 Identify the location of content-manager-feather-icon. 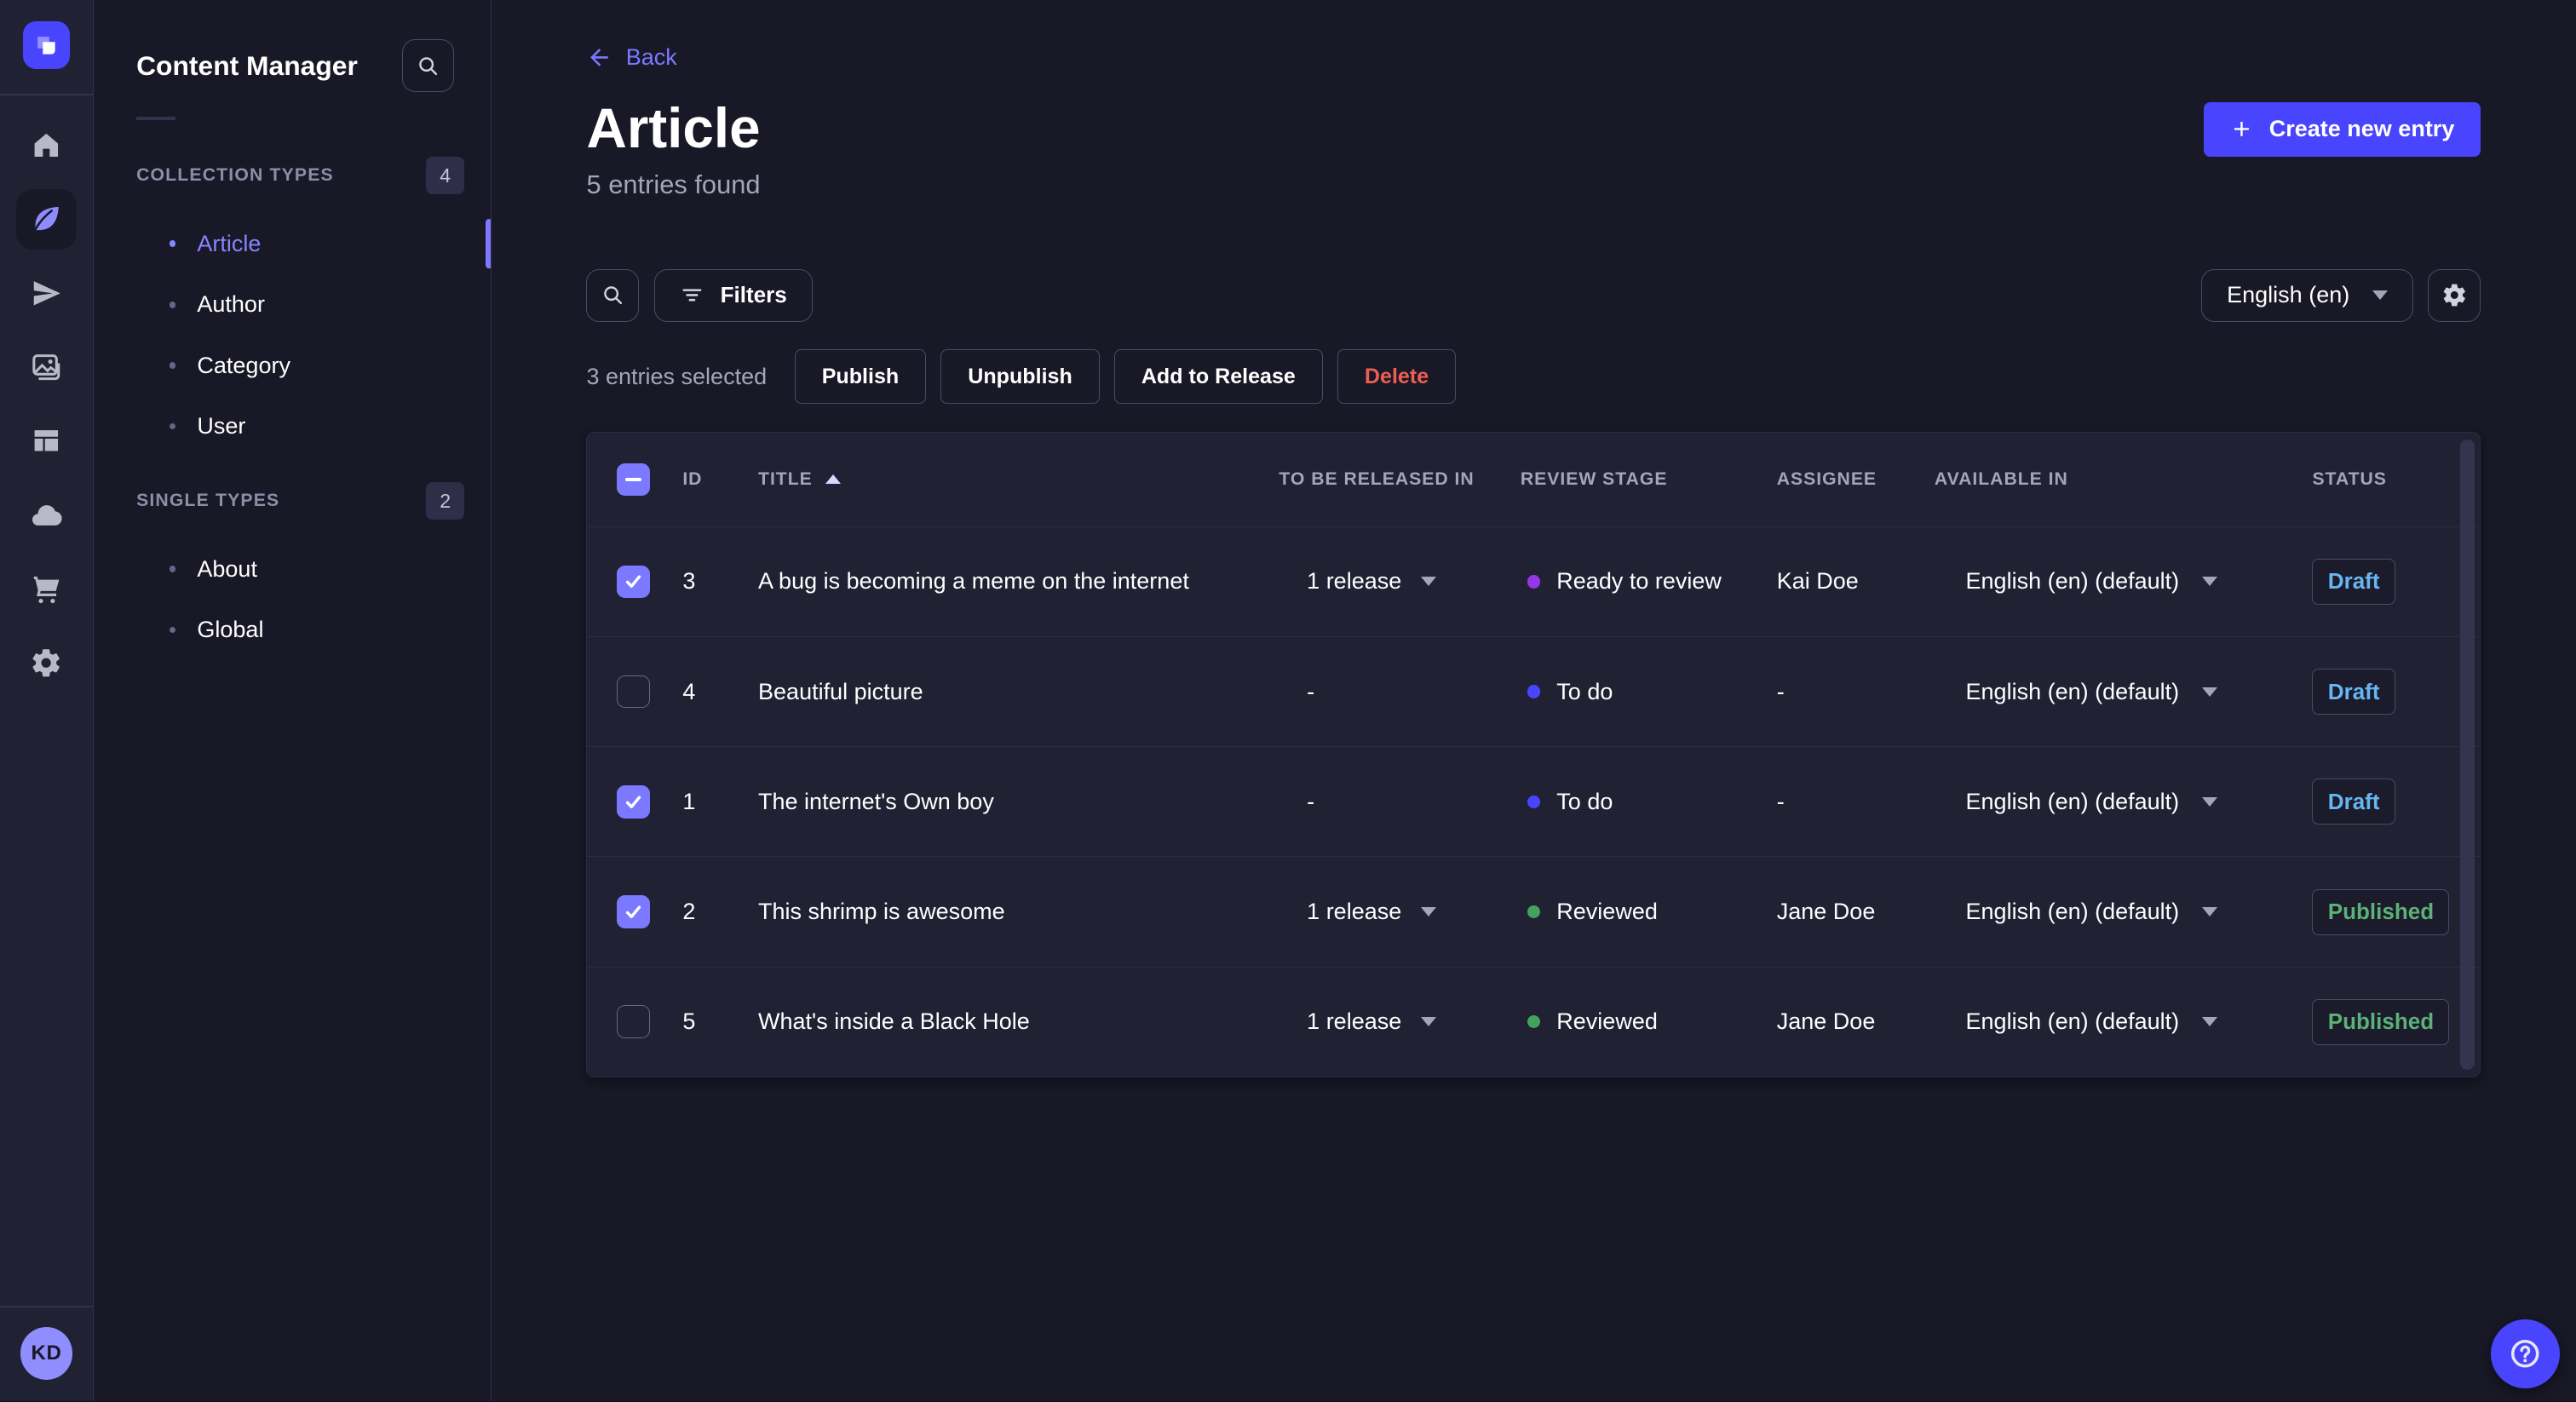
(46, 220).